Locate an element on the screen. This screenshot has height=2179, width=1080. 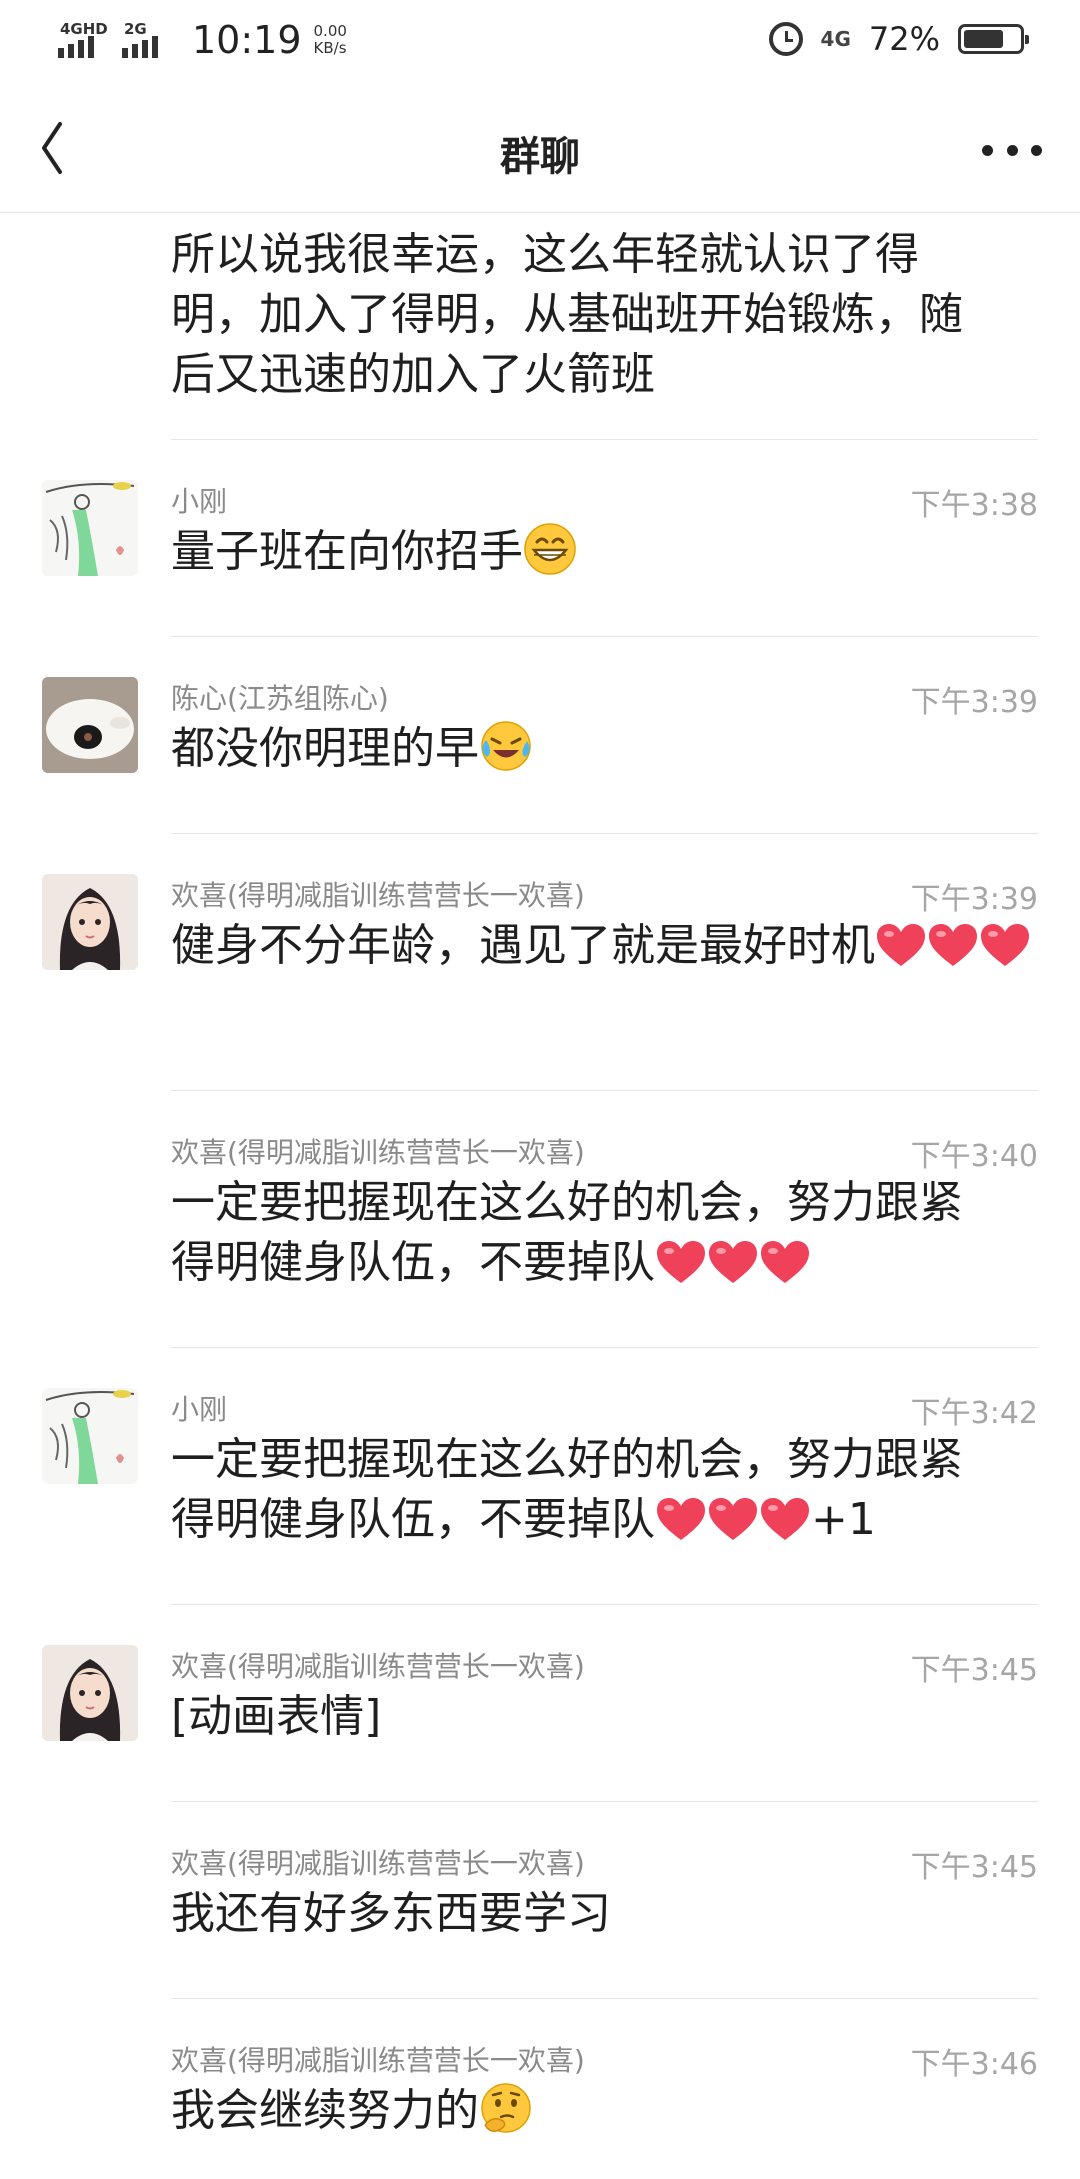
message-line: 所以说我很幸运，这么年轻就认识了得 is located at coordinates (545, 254).